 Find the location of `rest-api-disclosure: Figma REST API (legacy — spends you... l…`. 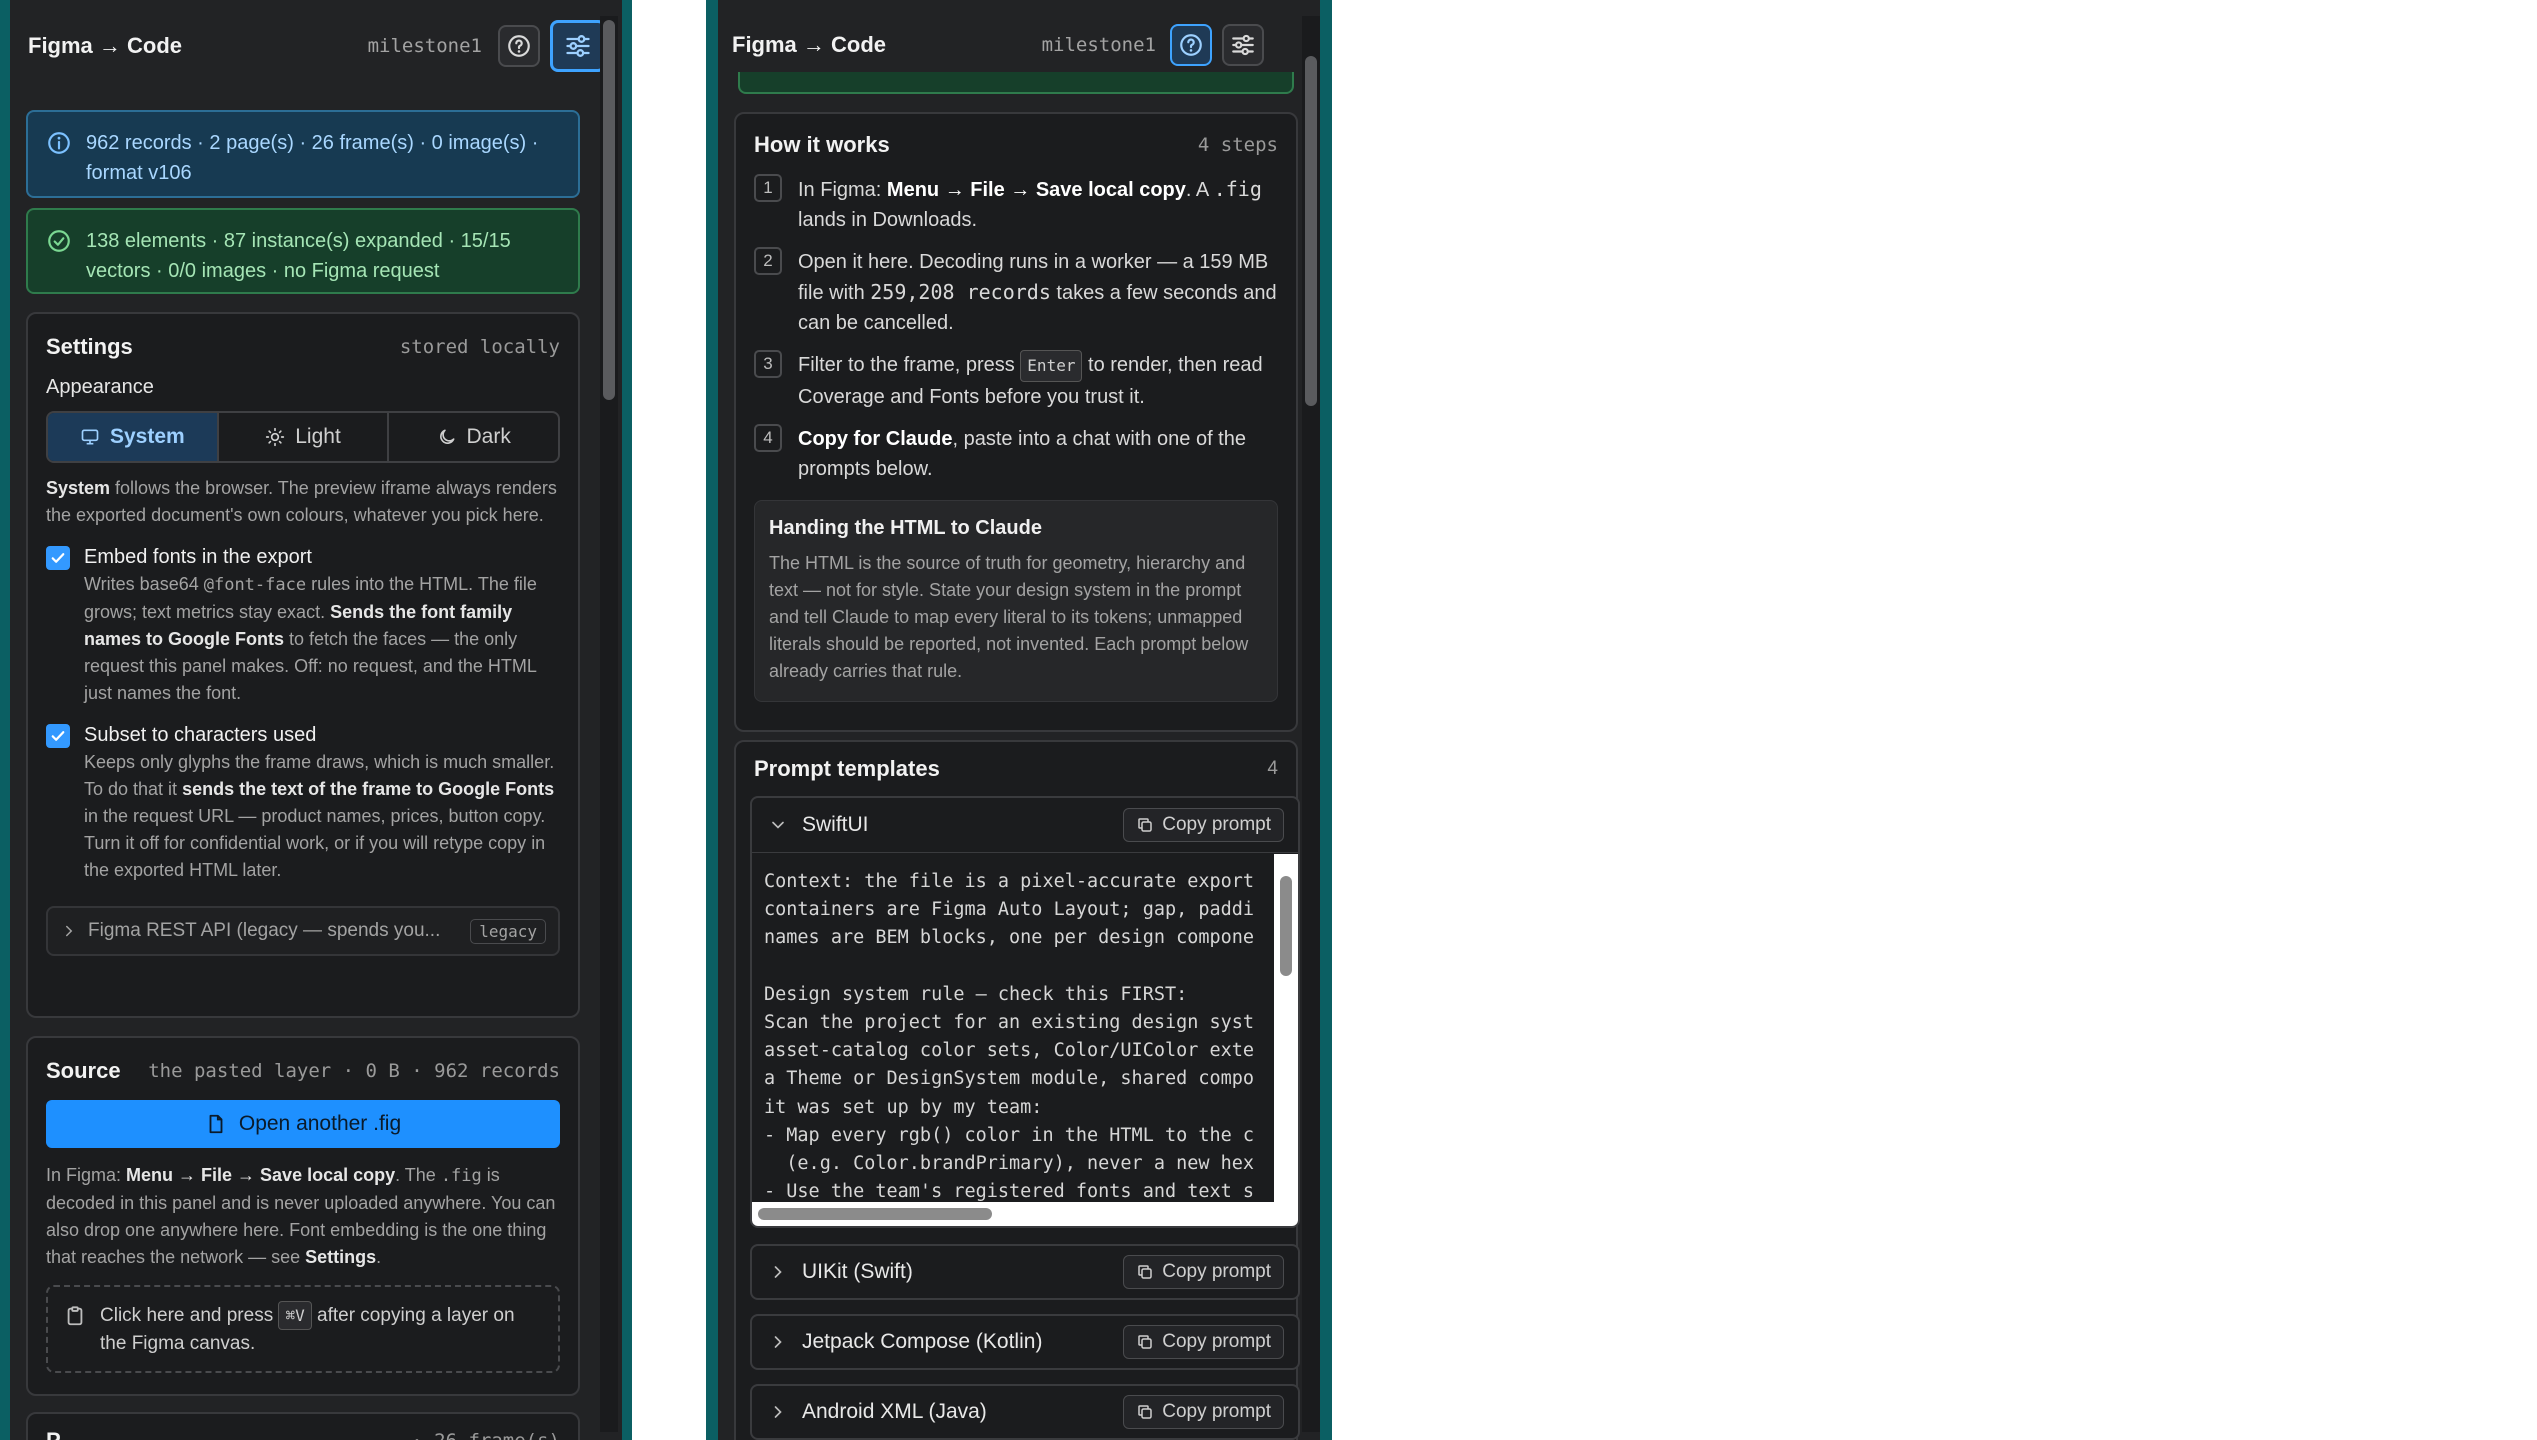

rest-api-disclosure: Figma REST API (legacy — spends you... l… is located at coordinates (303, 931).